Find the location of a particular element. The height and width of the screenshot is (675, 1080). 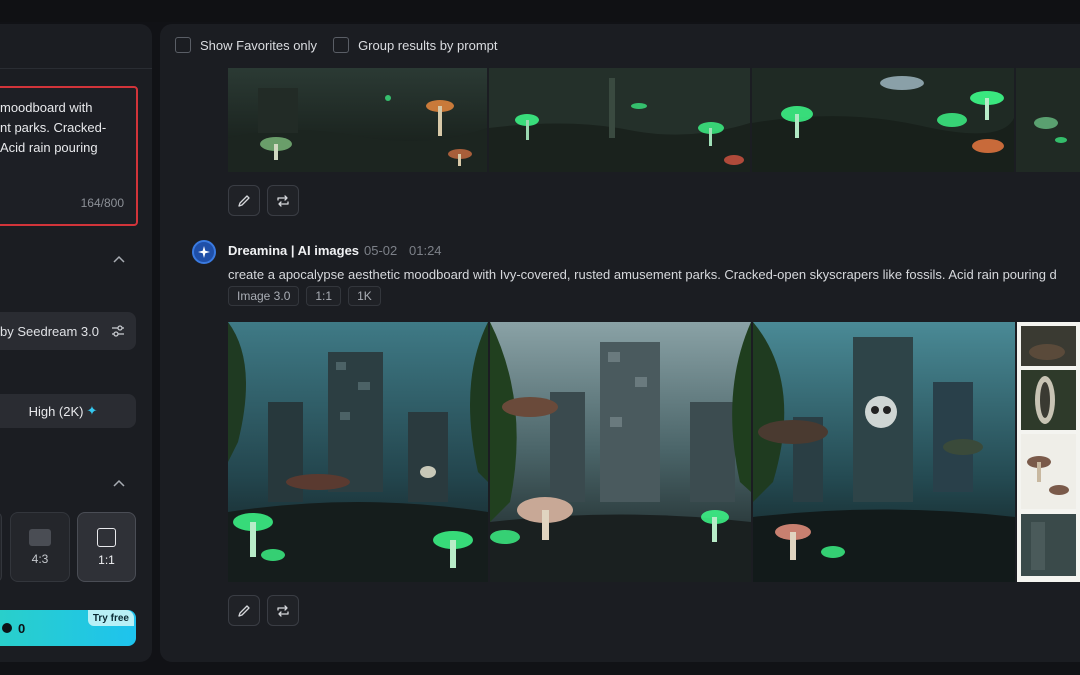

quality-selector: High (2K) ✦ is located at coordinates (68, 411).